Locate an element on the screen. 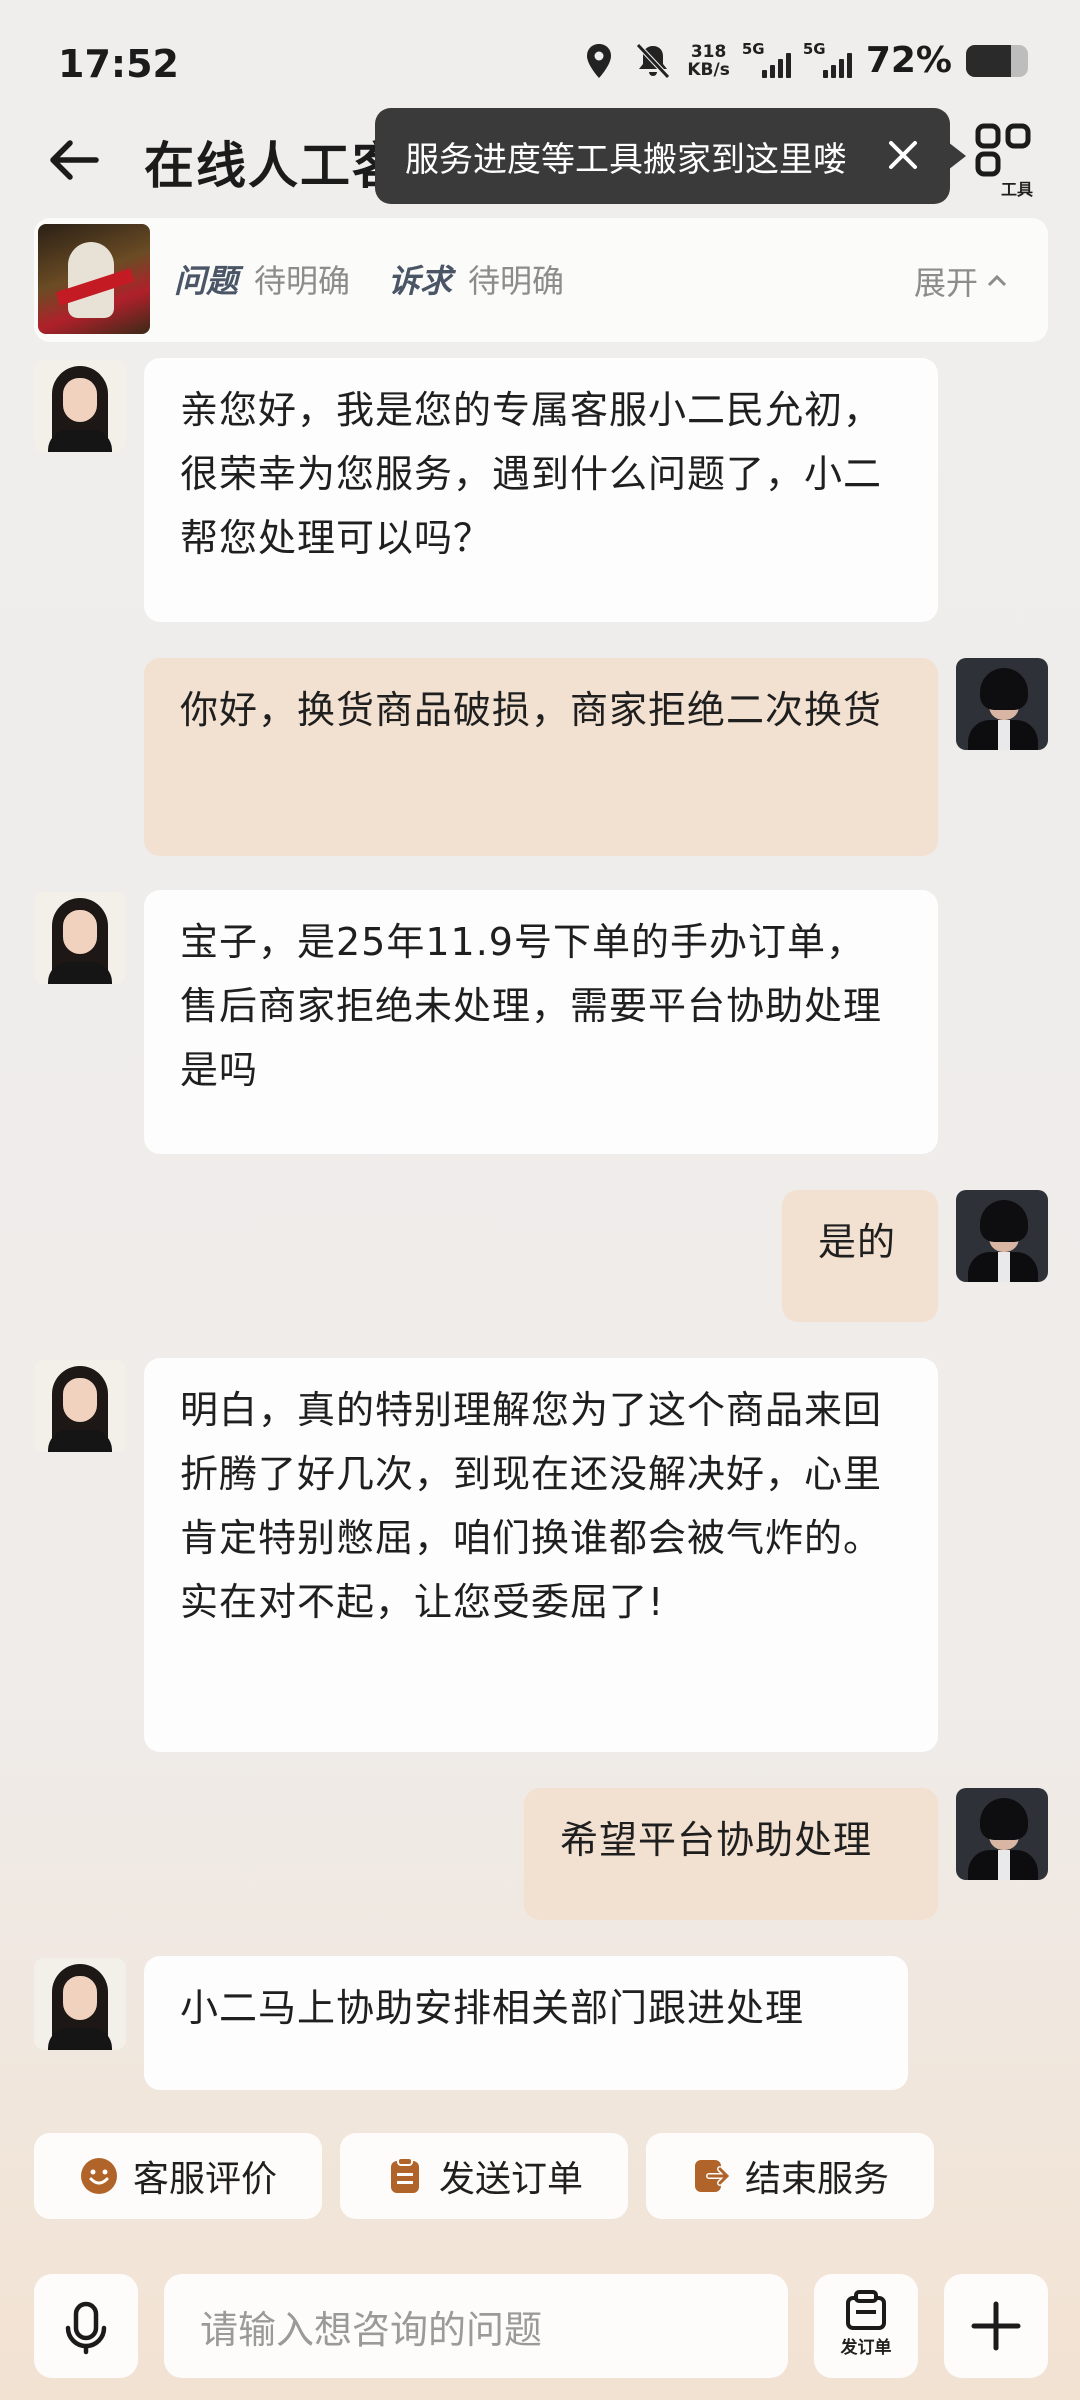 The width and height of the screenshot is (1080, 2400). end-service-label: 结束服务 is located at coordinates (816, 2179).